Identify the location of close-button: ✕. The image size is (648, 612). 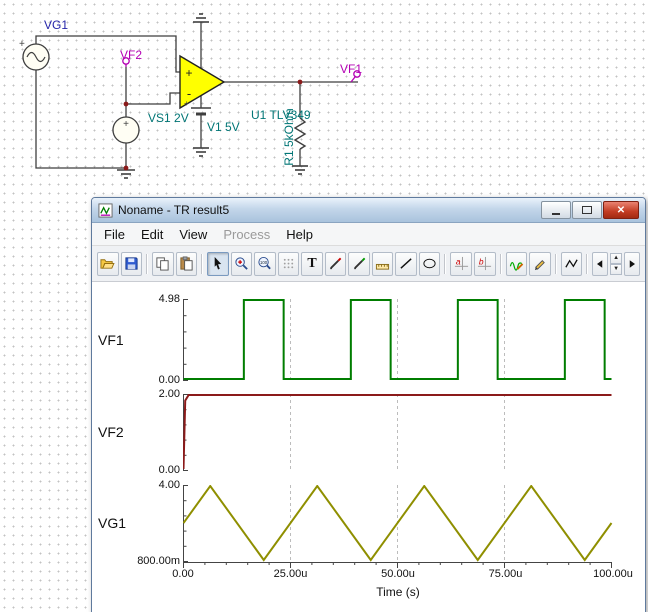
(621, 210).